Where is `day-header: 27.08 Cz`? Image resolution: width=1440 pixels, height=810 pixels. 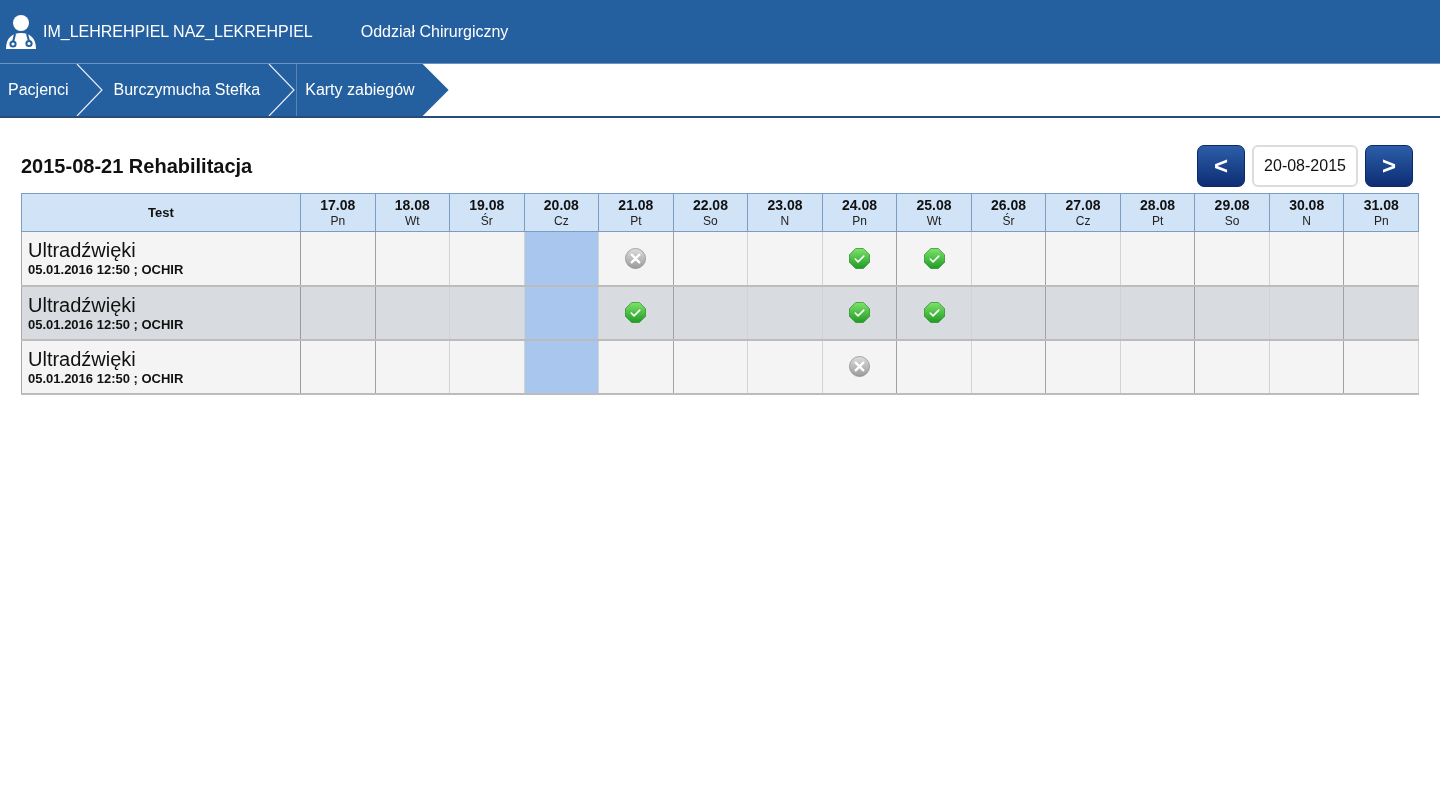
day-header: 27.08 Cz is located at coordinates (1083, 212).